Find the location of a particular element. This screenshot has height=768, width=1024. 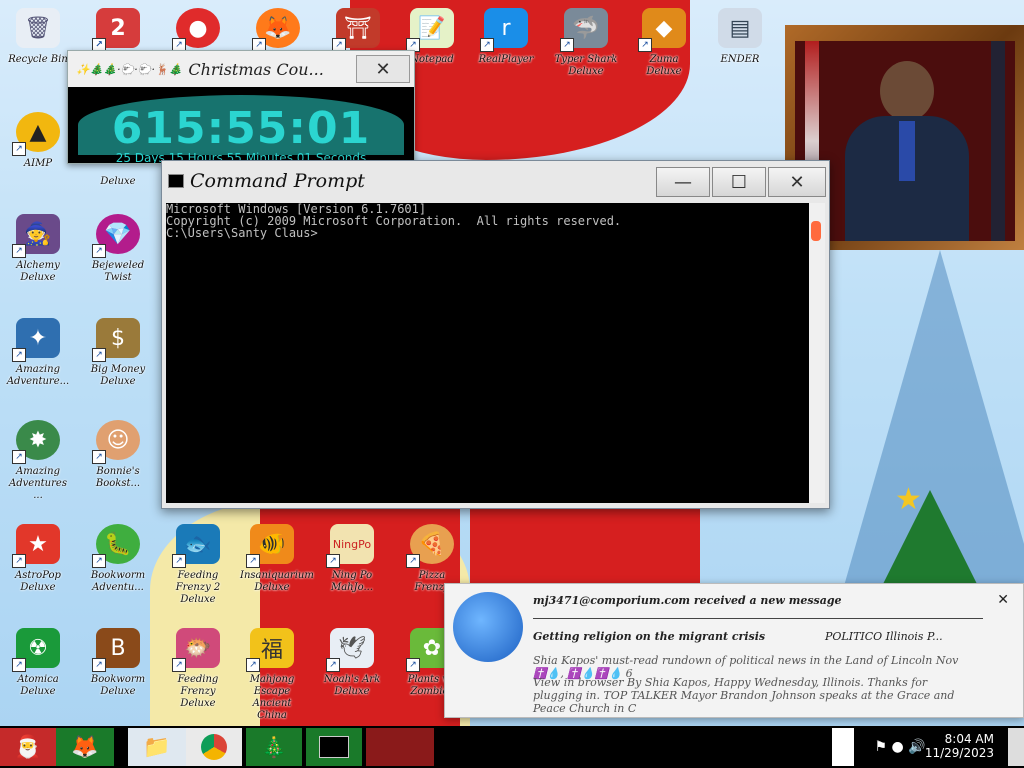

taskbar-firefox: 🦊 is located at coordinates (85, 747).